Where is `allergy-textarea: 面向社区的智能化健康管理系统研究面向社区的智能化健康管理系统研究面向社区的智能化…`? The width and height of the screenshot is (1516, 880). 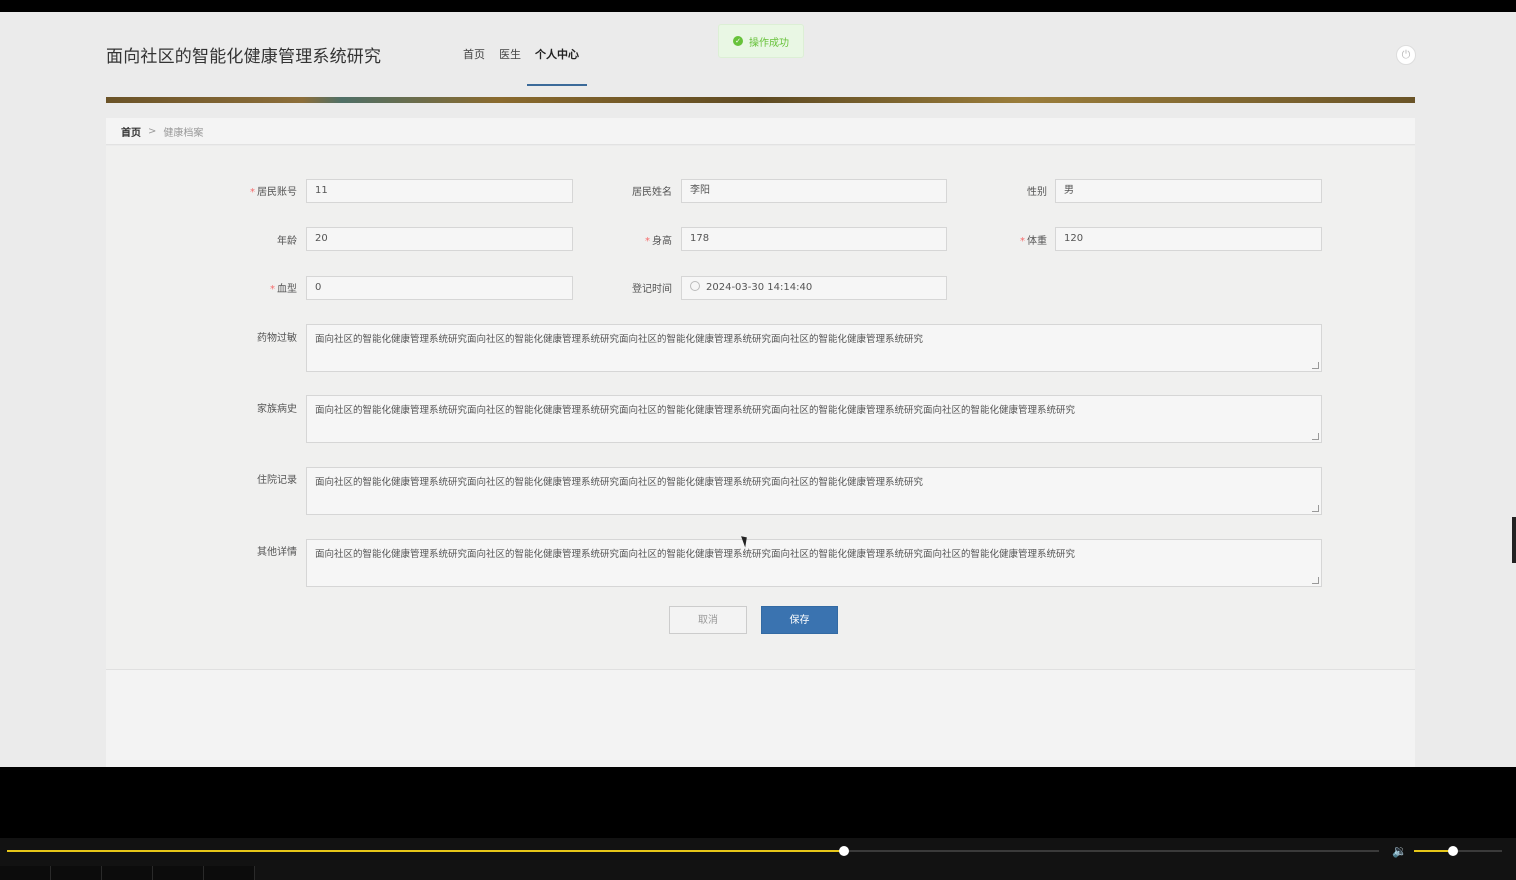 allergy-textarea: 面向社区的智能化健康管理系统研究面向社区的智能化健康管理系统研究面向社区的智能化… is located at coordinates (814, 348).